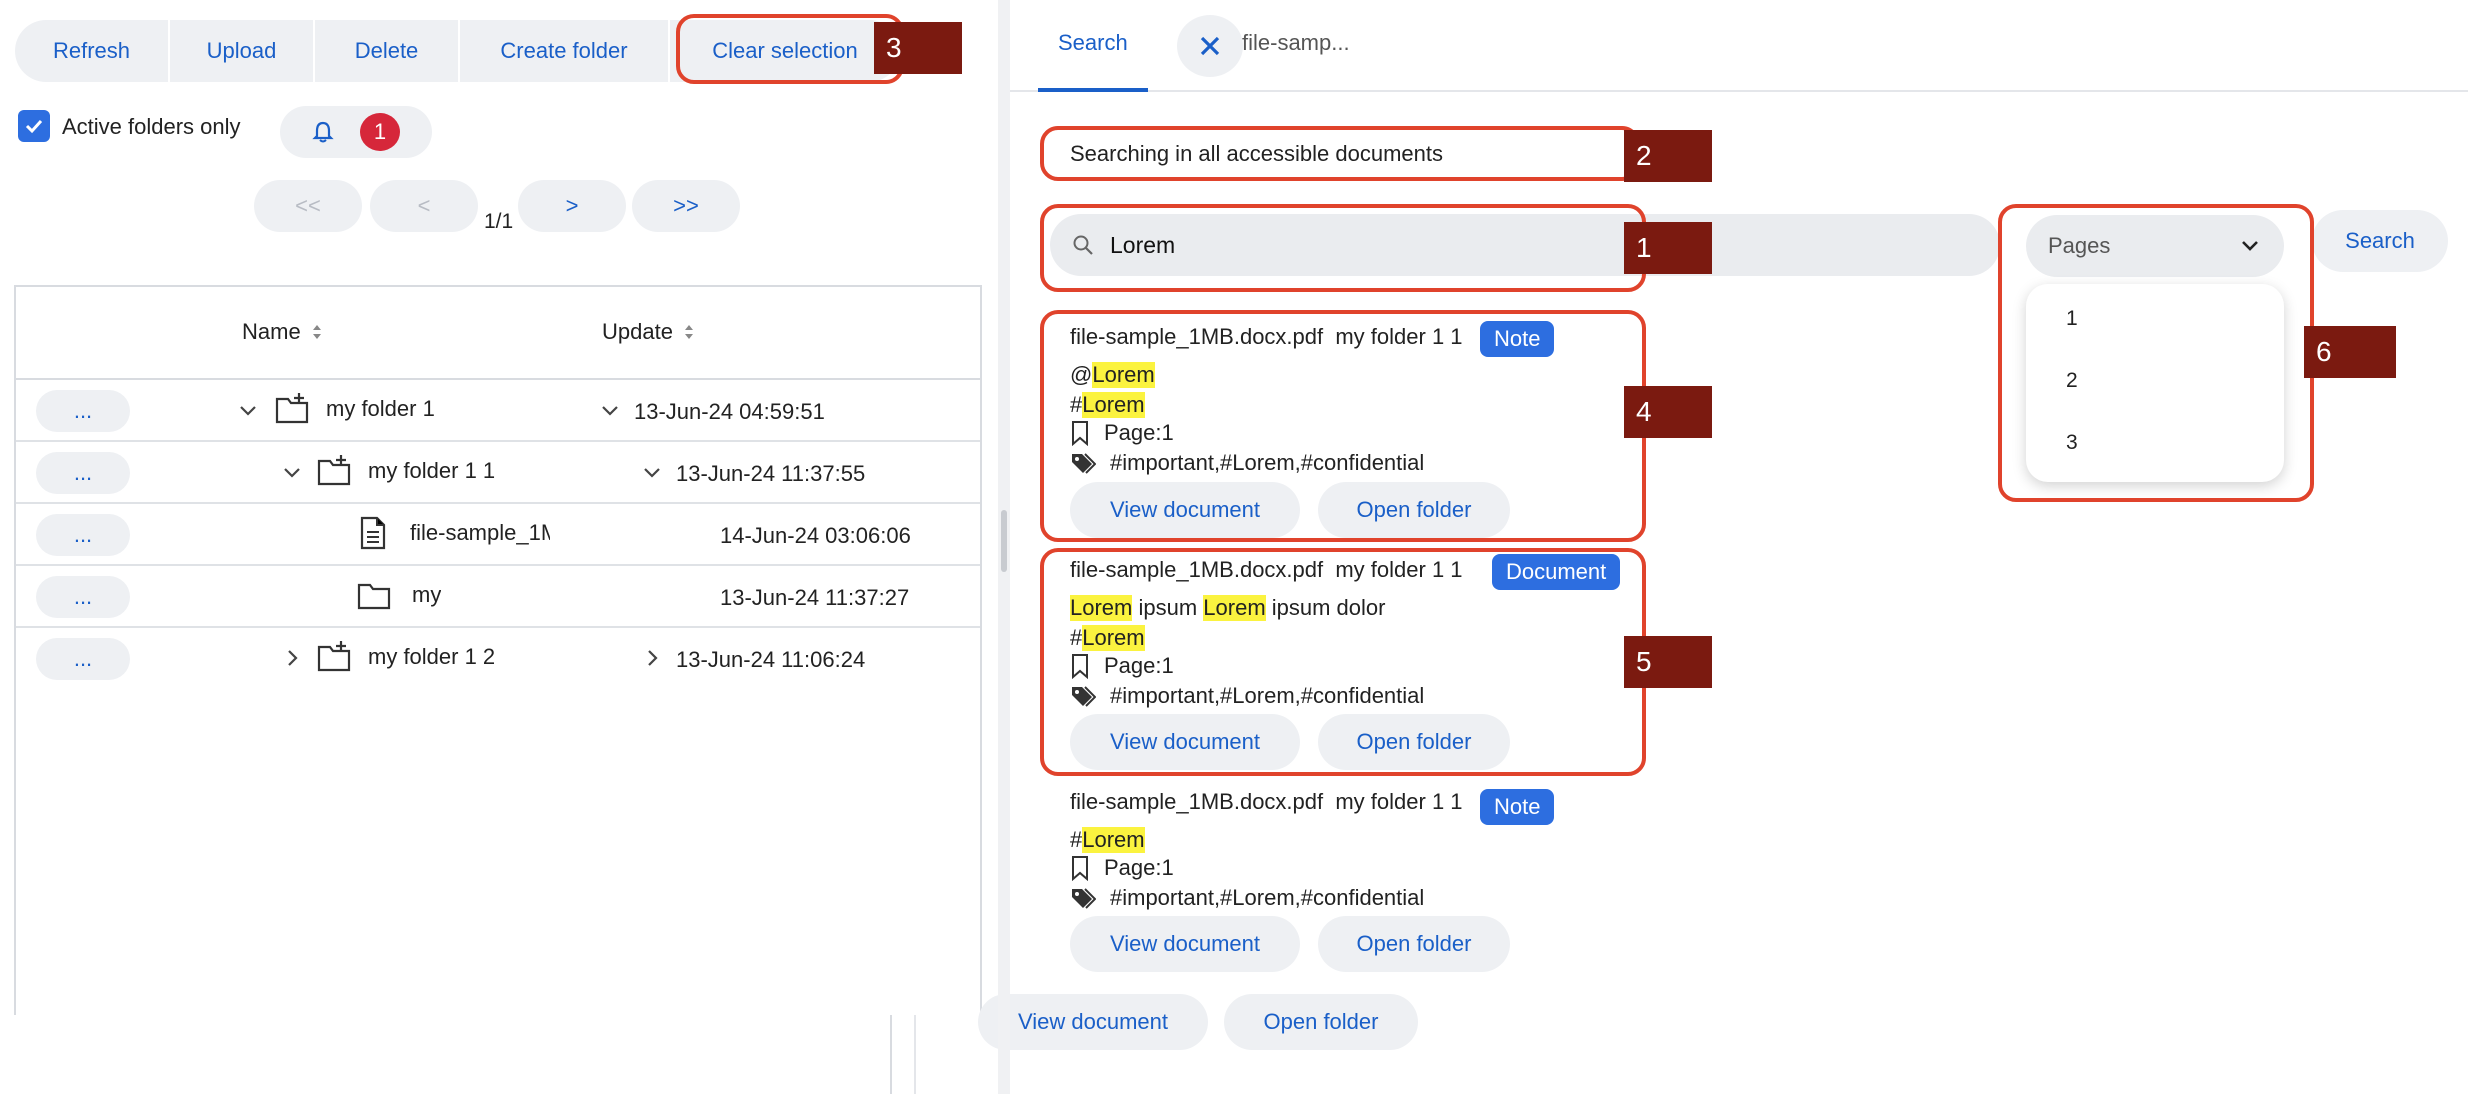 This screenshot has width=2468, height=1094. I want to click on column-update-header: Update, so click(648, 332).